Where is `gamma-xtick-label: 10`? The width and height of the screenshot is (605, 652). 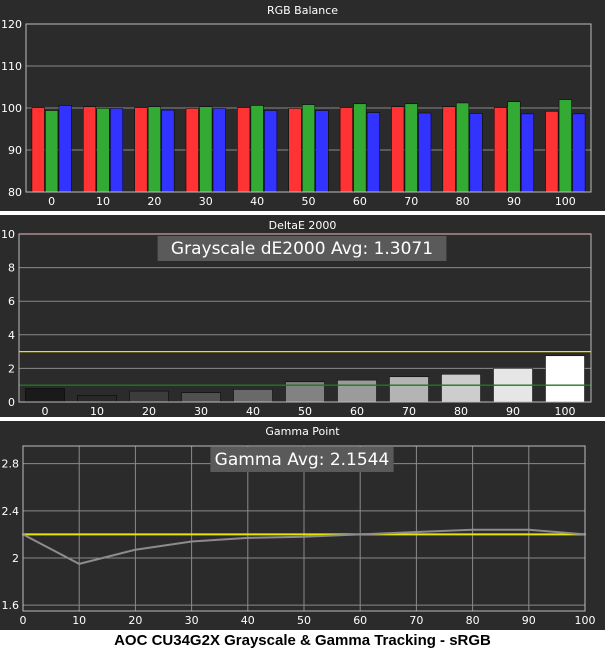 gamma-xtick-label: 10 is located at coordinates (79, 620).